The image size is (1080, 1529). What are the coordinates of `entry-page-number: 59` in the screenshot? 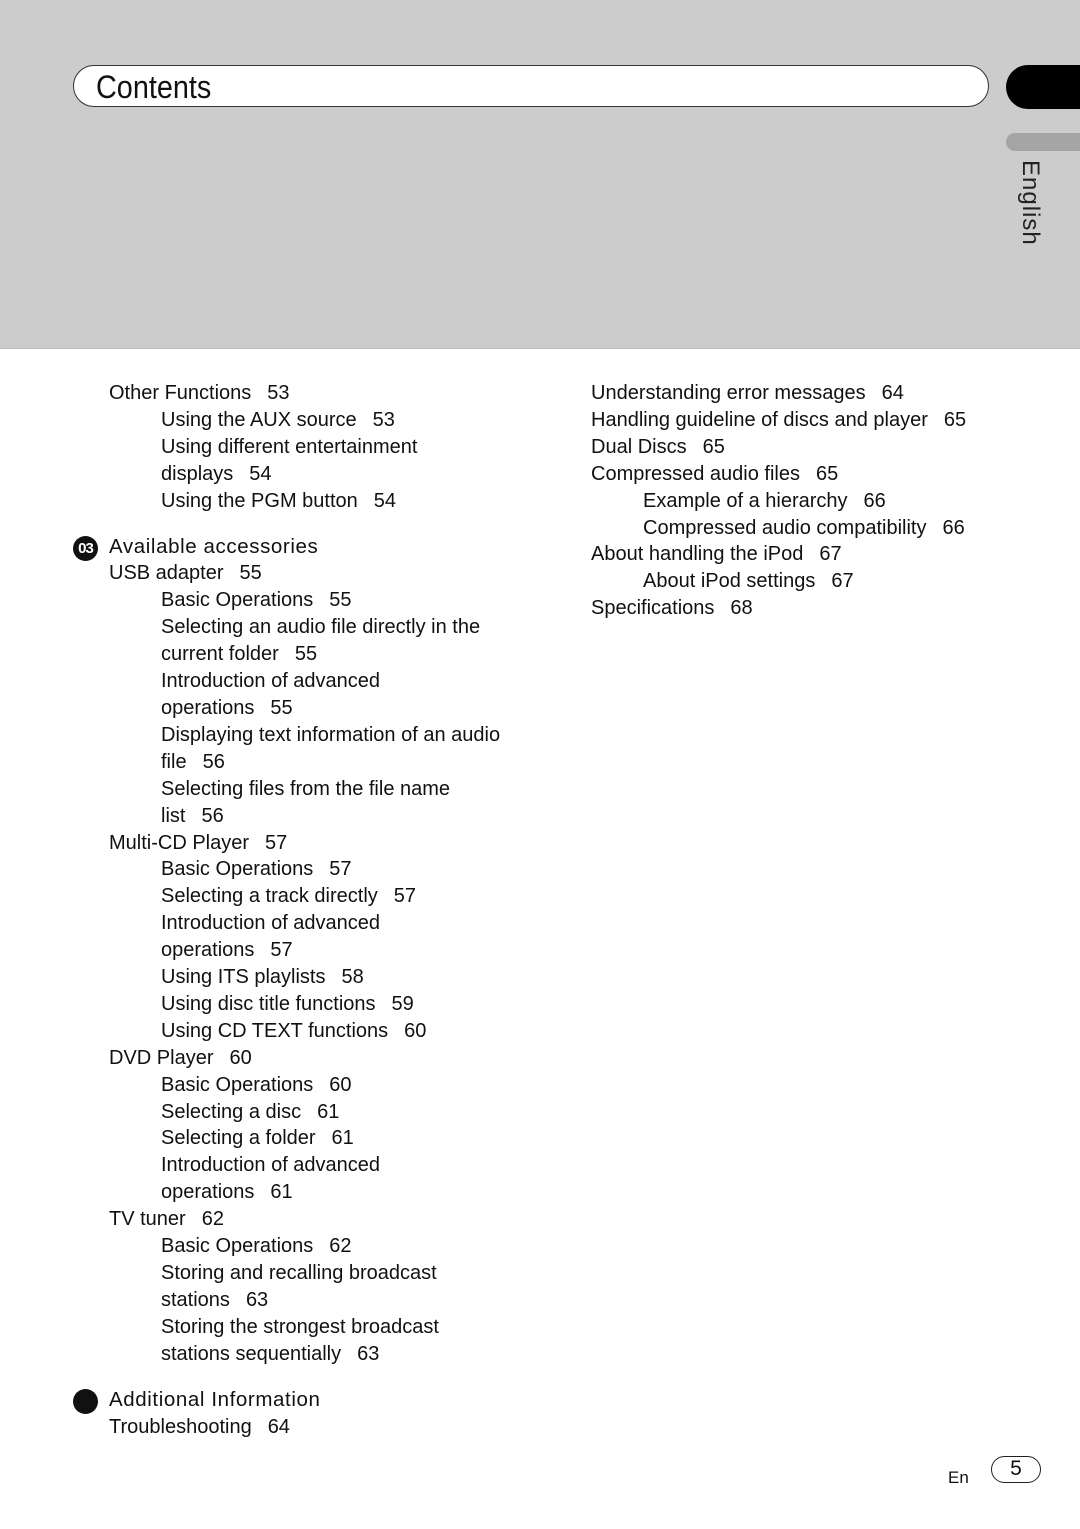 It's located at (402, 1003).